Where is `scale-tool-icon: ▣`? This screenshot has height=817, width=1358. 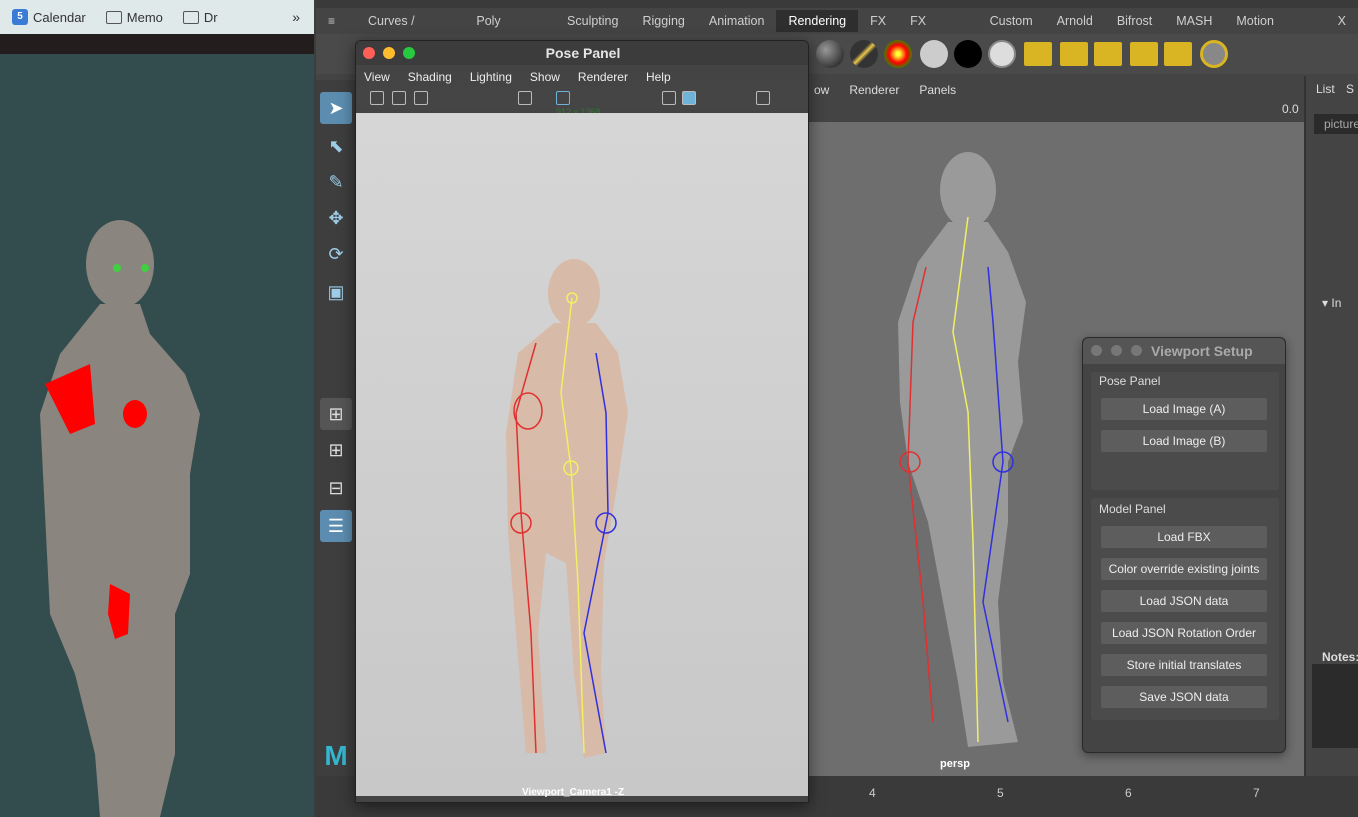
scale-tool-icon: ▣ is located at coordinates (336, 292).